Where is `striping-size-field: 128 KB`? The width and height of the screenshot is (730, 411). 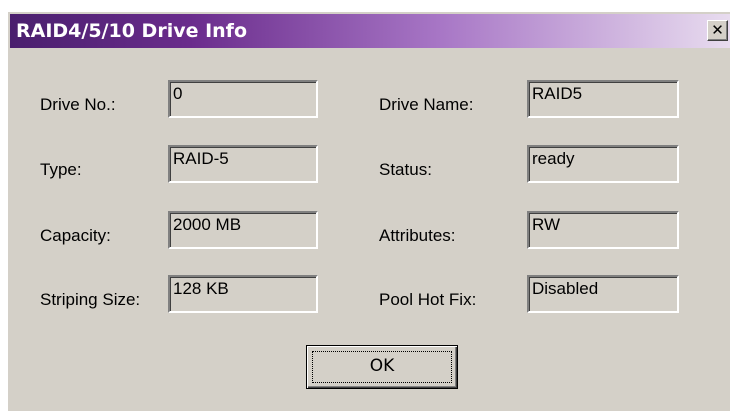
striping-size-field: 128 KB is located at coordinates (243, 294).